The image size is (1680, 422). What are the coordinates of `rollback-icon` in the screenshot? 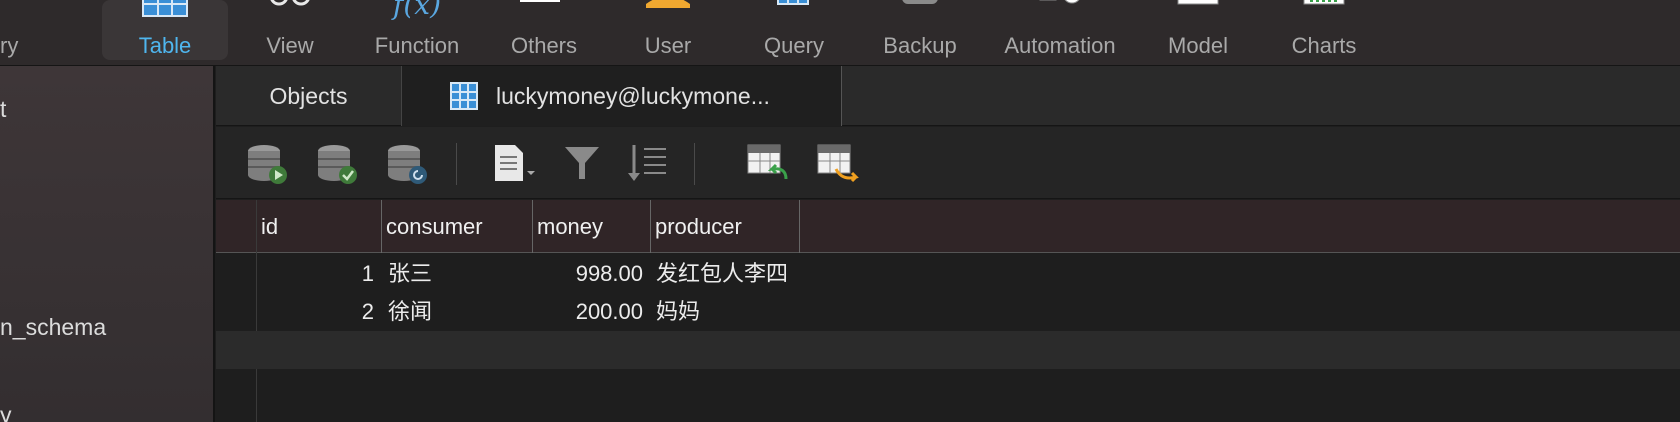 It's located at (408, 164).